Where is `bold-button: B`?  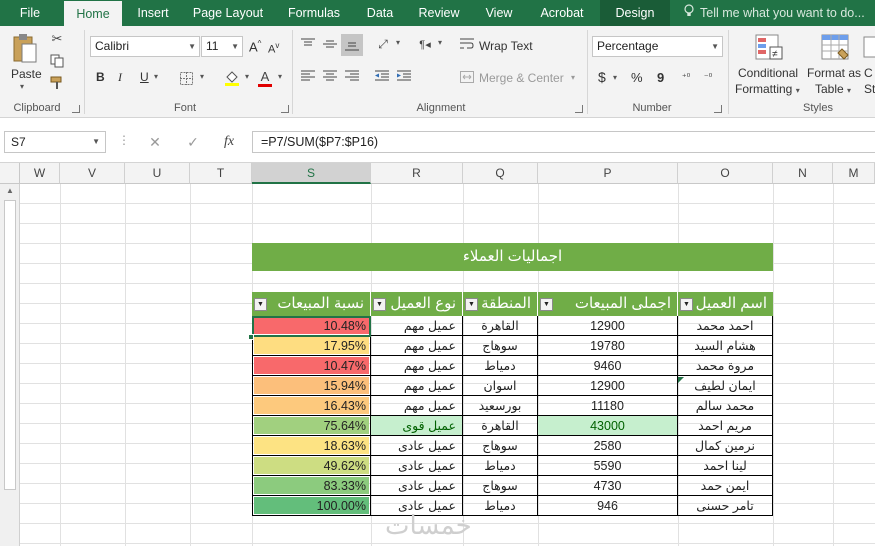 bold-button: B is located at coordinates (100, 77).